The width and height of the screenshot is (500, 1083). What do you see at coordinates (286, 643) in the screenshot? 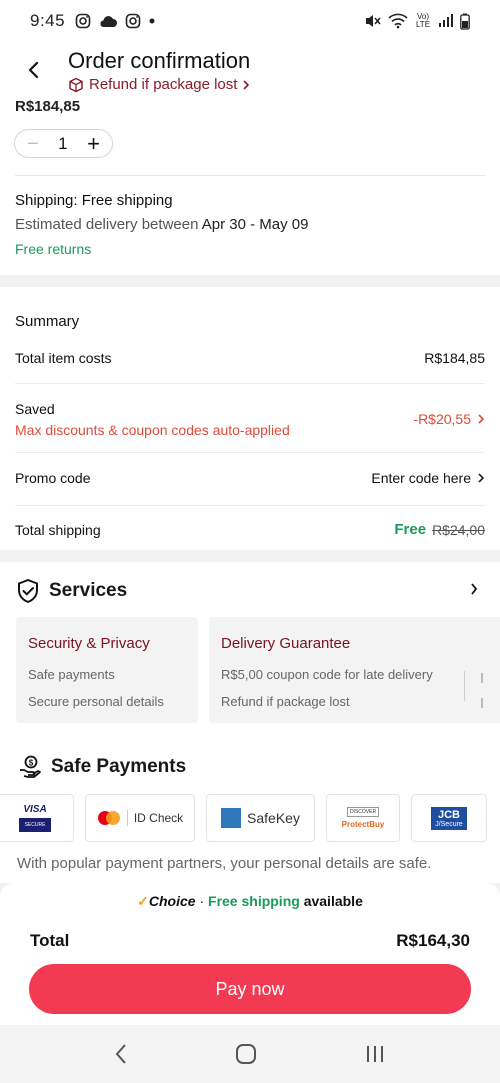
I see `service-card-title: Delivery Guarantee` at bounding box center [286, 643].